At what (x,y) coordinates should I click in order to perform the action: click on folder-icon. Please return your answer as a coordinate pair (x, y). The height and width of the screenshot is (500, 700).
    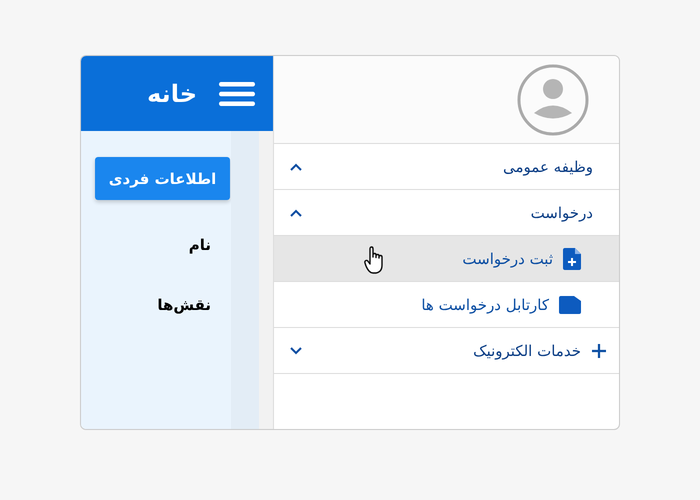
    Looking at the image, I should click on (570, 305).